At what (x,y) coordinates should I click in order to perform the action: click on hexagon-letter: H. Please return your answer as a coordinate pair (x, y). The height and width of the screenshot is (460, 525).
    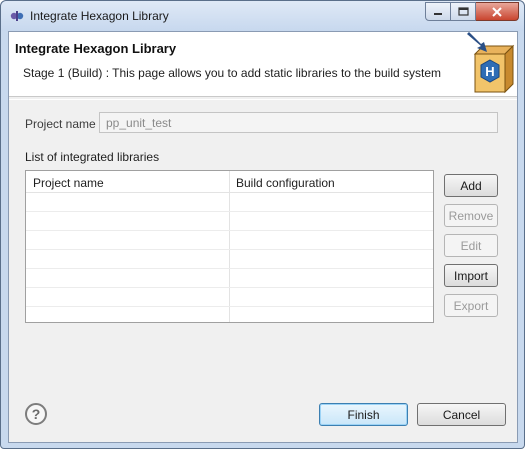
    Looking at the image, I should click on (489, 71).